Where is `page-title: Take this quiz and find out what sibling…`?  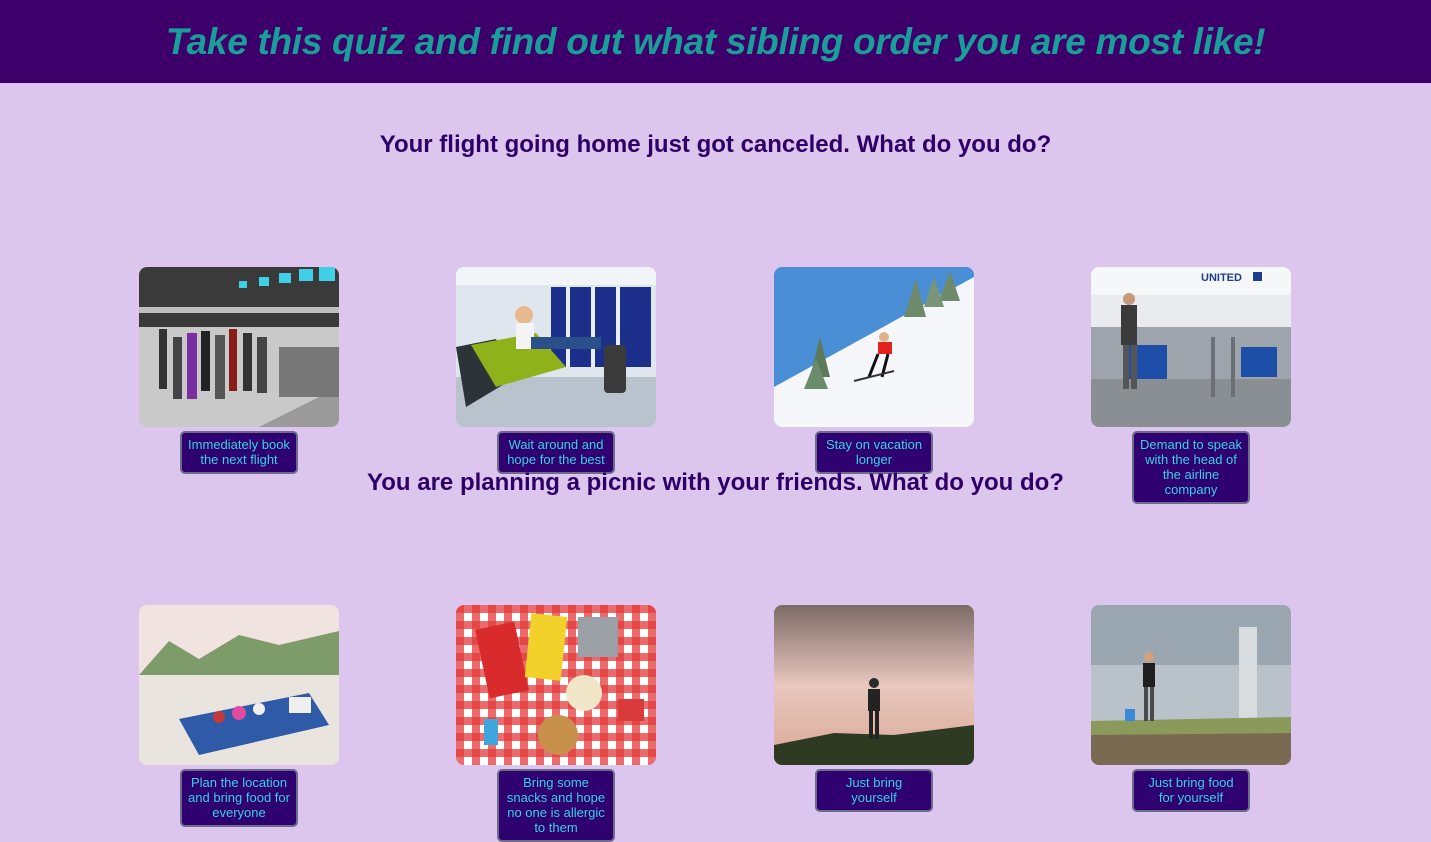
page-title: Take this quiz and find out what sibling… is located at coordinates (715, 41).